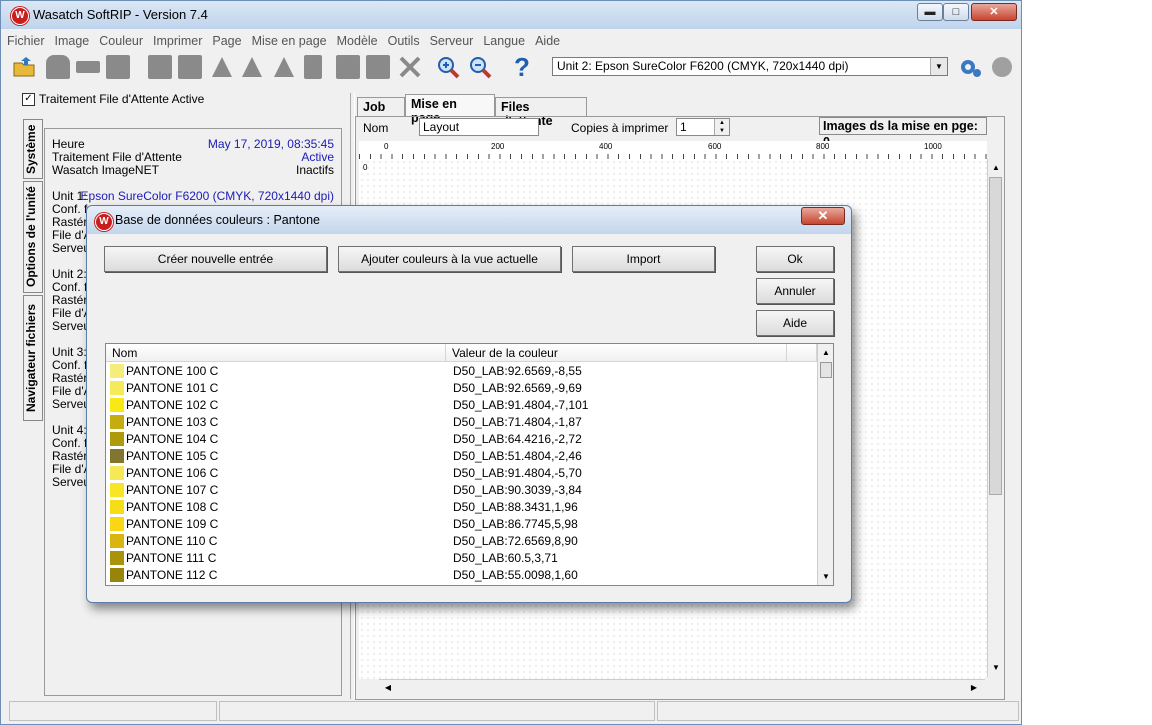 The image size is (1152, 725). I want to click on unit3-serv: Serveu, so click(71, 404).